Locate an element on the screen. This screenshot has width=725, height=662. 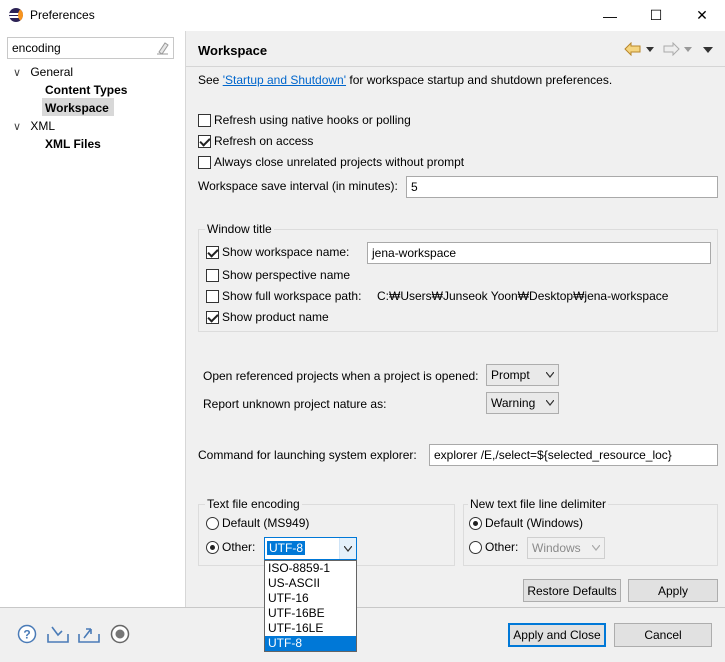
refresh-native-label: Refresh using native hooks or polling is located at coordinates (312, 120).